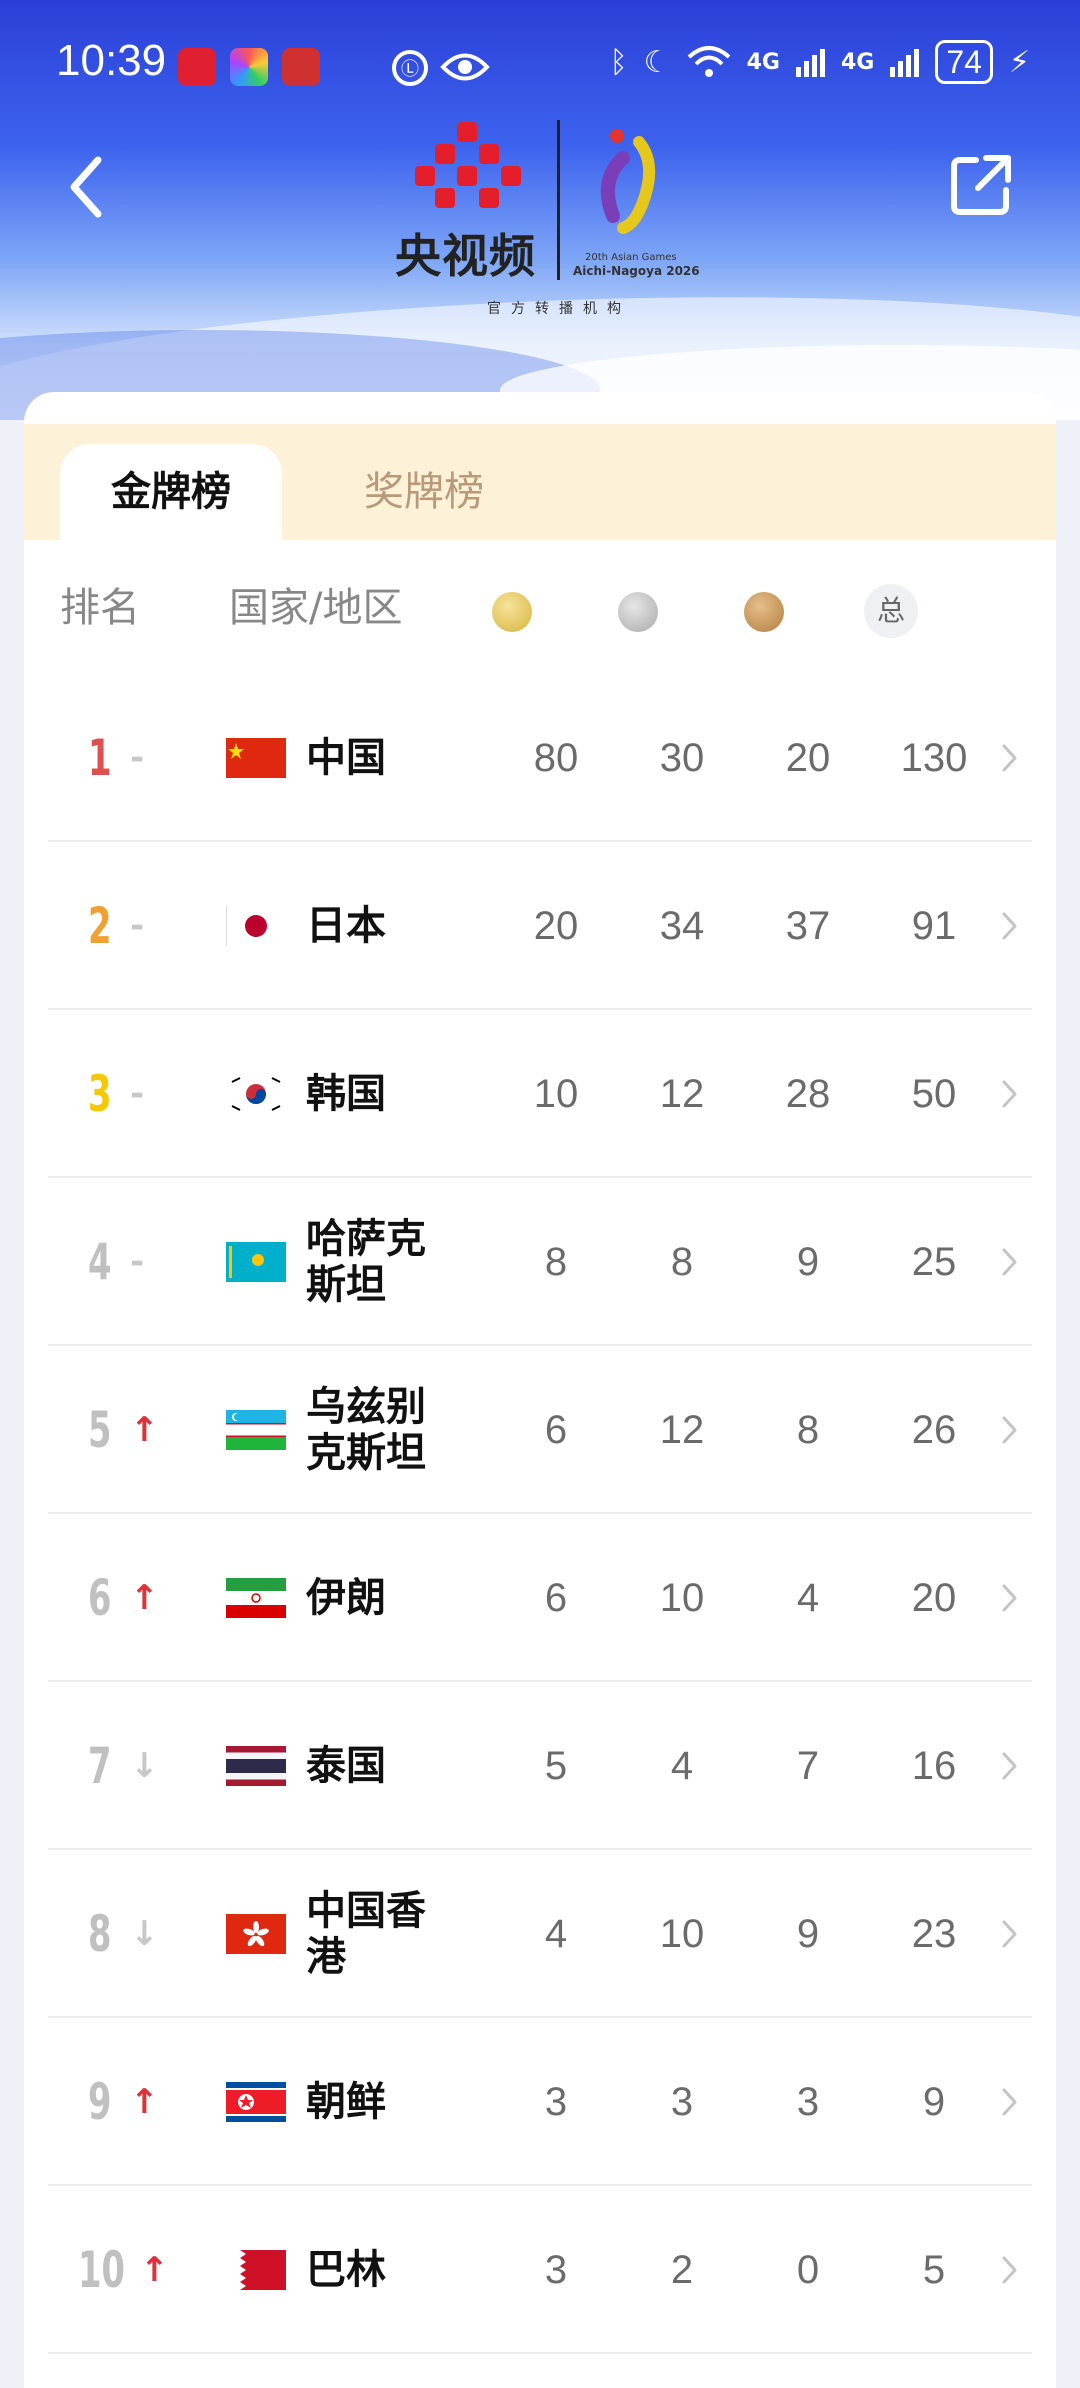  Describe the element at coordinates (100, 758) in the screenshot. I see `rank-number: 1` at that location.